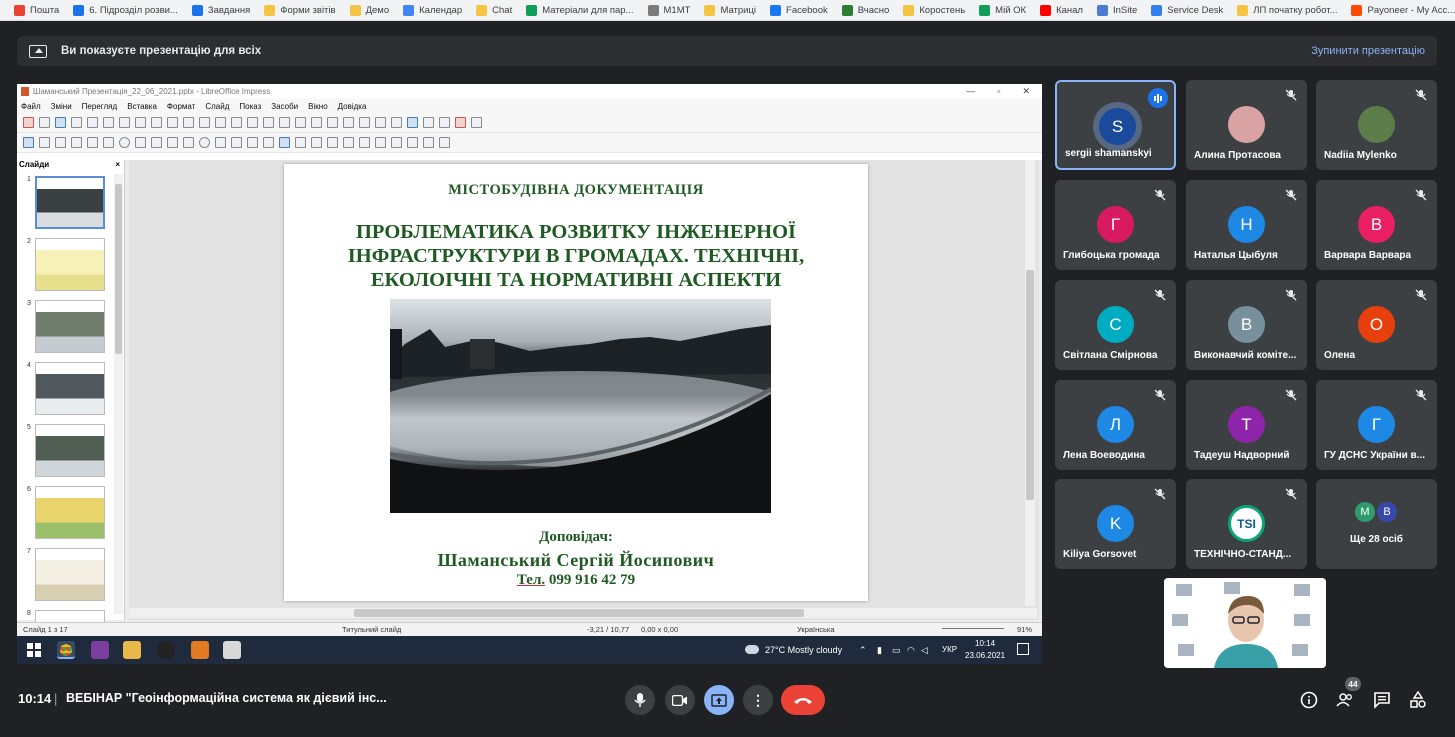  What do you see at coordinates (1246, 125) in the screenshot?
I see `participant-tile: Алина Протасова` at bounding box center [1246, 125].